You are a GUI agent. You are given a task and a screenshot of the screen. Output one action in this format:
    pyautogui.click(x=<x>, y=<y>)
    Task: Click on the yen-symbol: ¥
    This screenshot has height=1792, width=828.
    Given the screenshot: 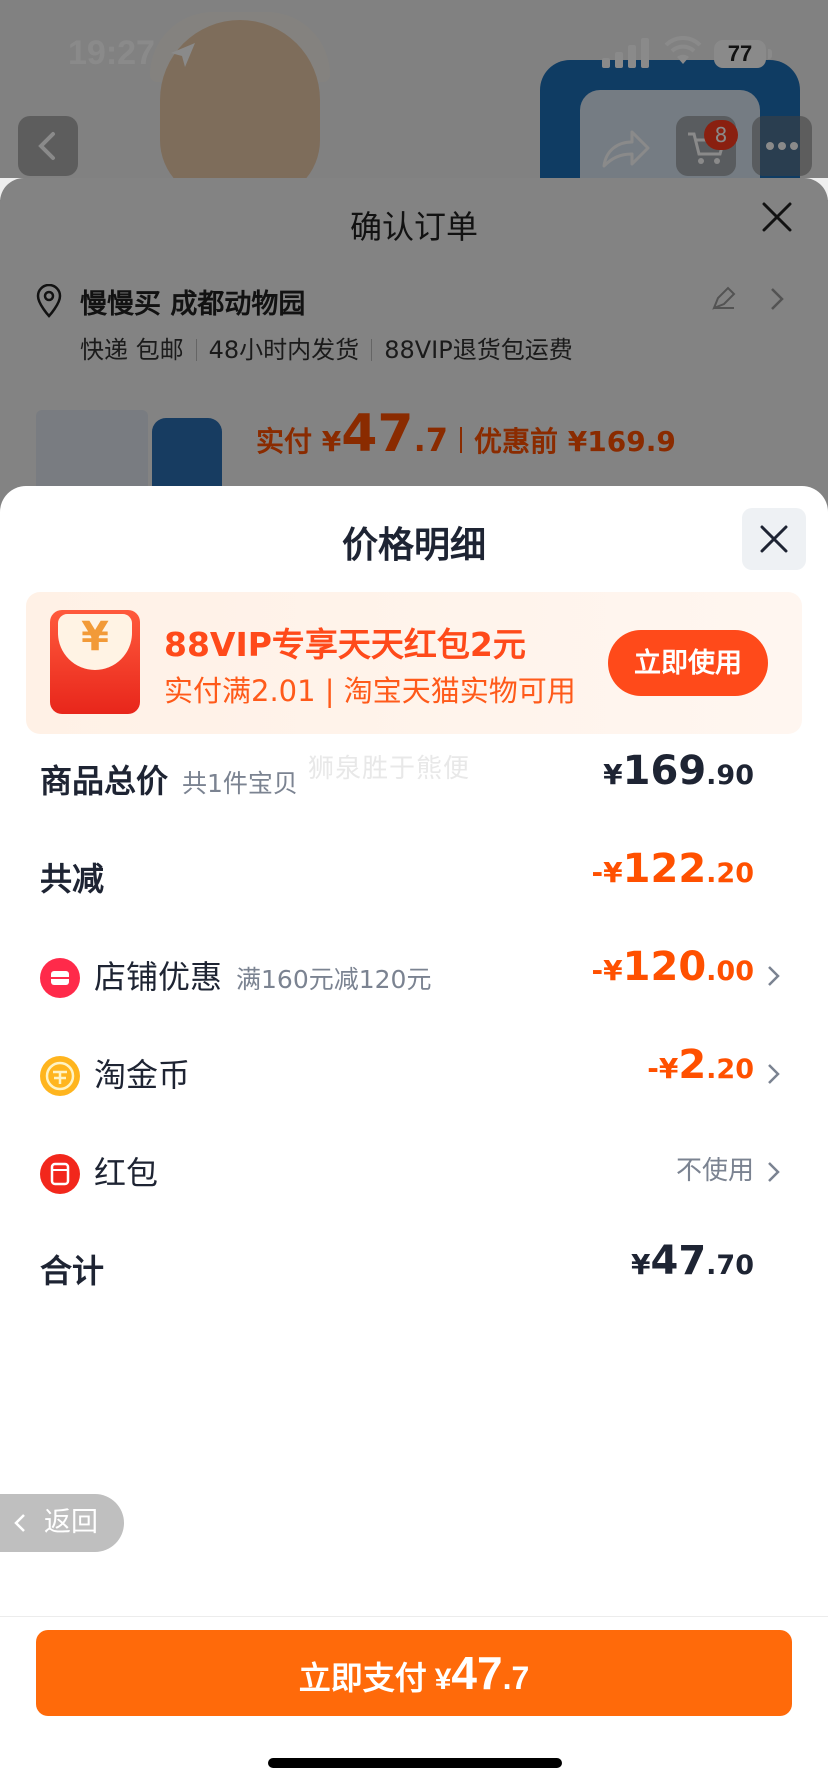 What is the action you would take?
    pyautogui.click(x=95, y=637)
    